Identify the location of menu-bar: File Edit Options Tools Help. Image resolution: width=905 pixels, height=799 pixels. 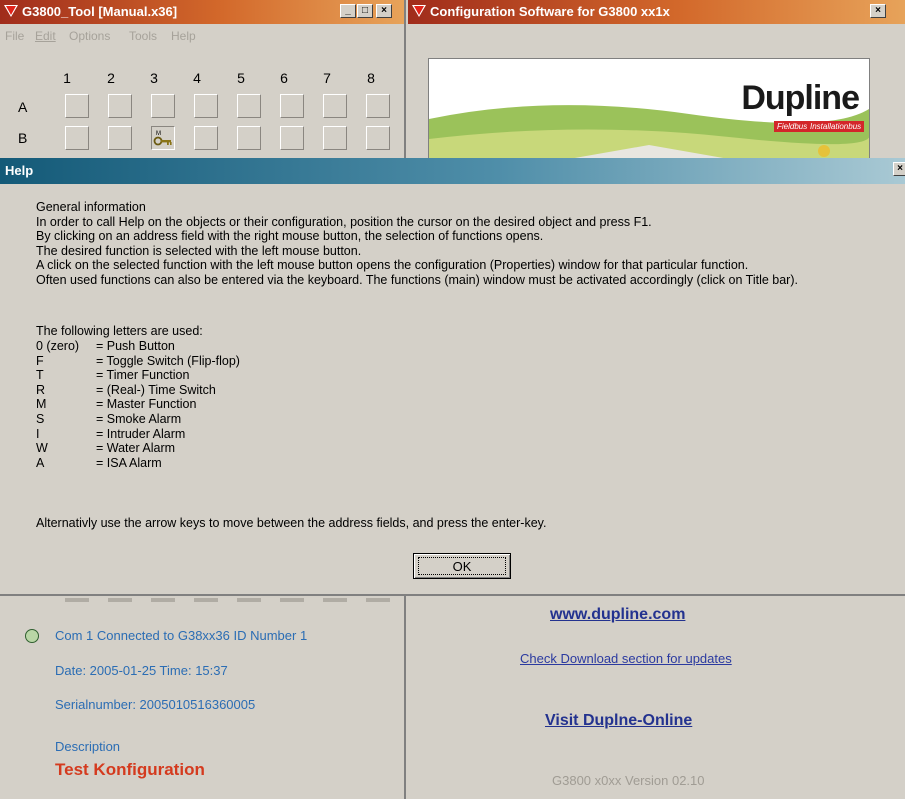
(202, 36).